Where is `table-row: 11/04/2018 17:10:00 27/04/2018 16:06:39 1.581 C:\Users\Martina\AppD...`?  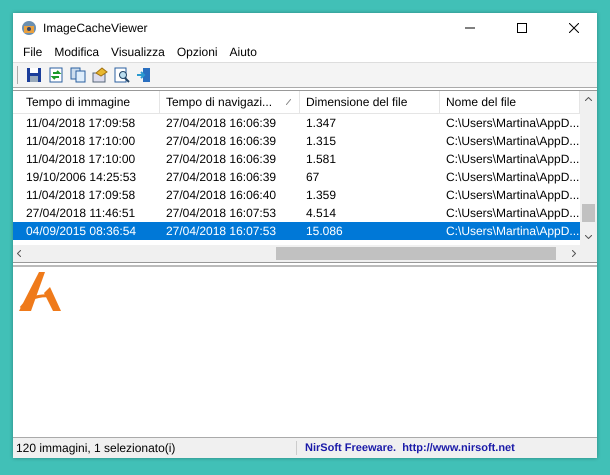
table-row: 11/04/2018 17:10:00 27/04/2018 16:06:39 1.581 C:\Users\Martina\AppD... is located at coordinates (296, 159).